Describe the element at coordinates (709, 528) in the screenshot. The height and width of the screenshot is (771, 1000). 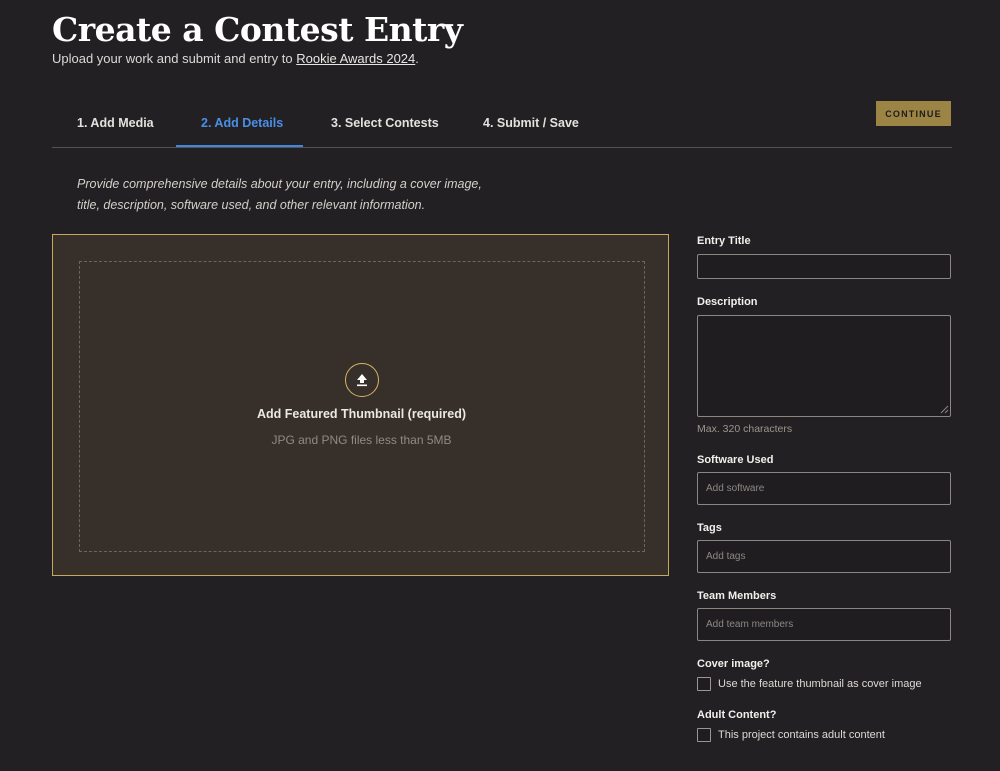
I see `tags-label: Tags` at that location.